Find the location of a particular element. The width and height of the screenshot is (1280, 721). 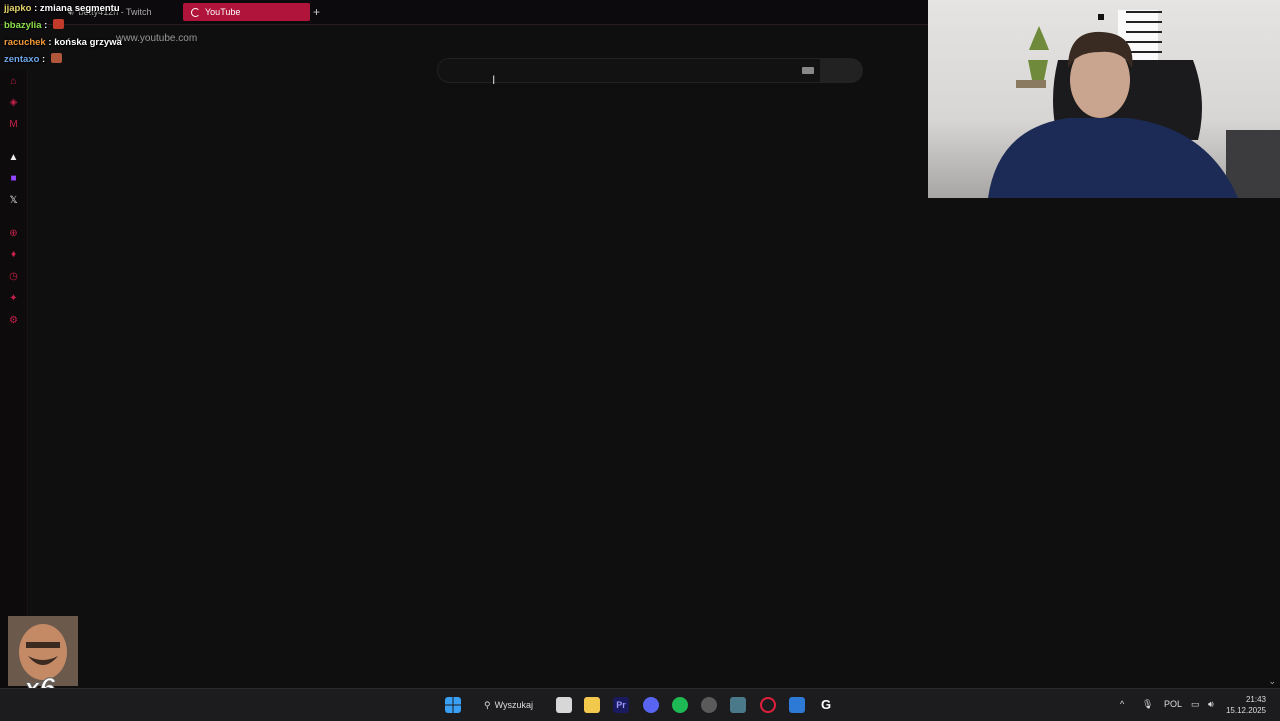

chat-message: jjapko : zmiana segmentu is located at coordinates (63, 8).